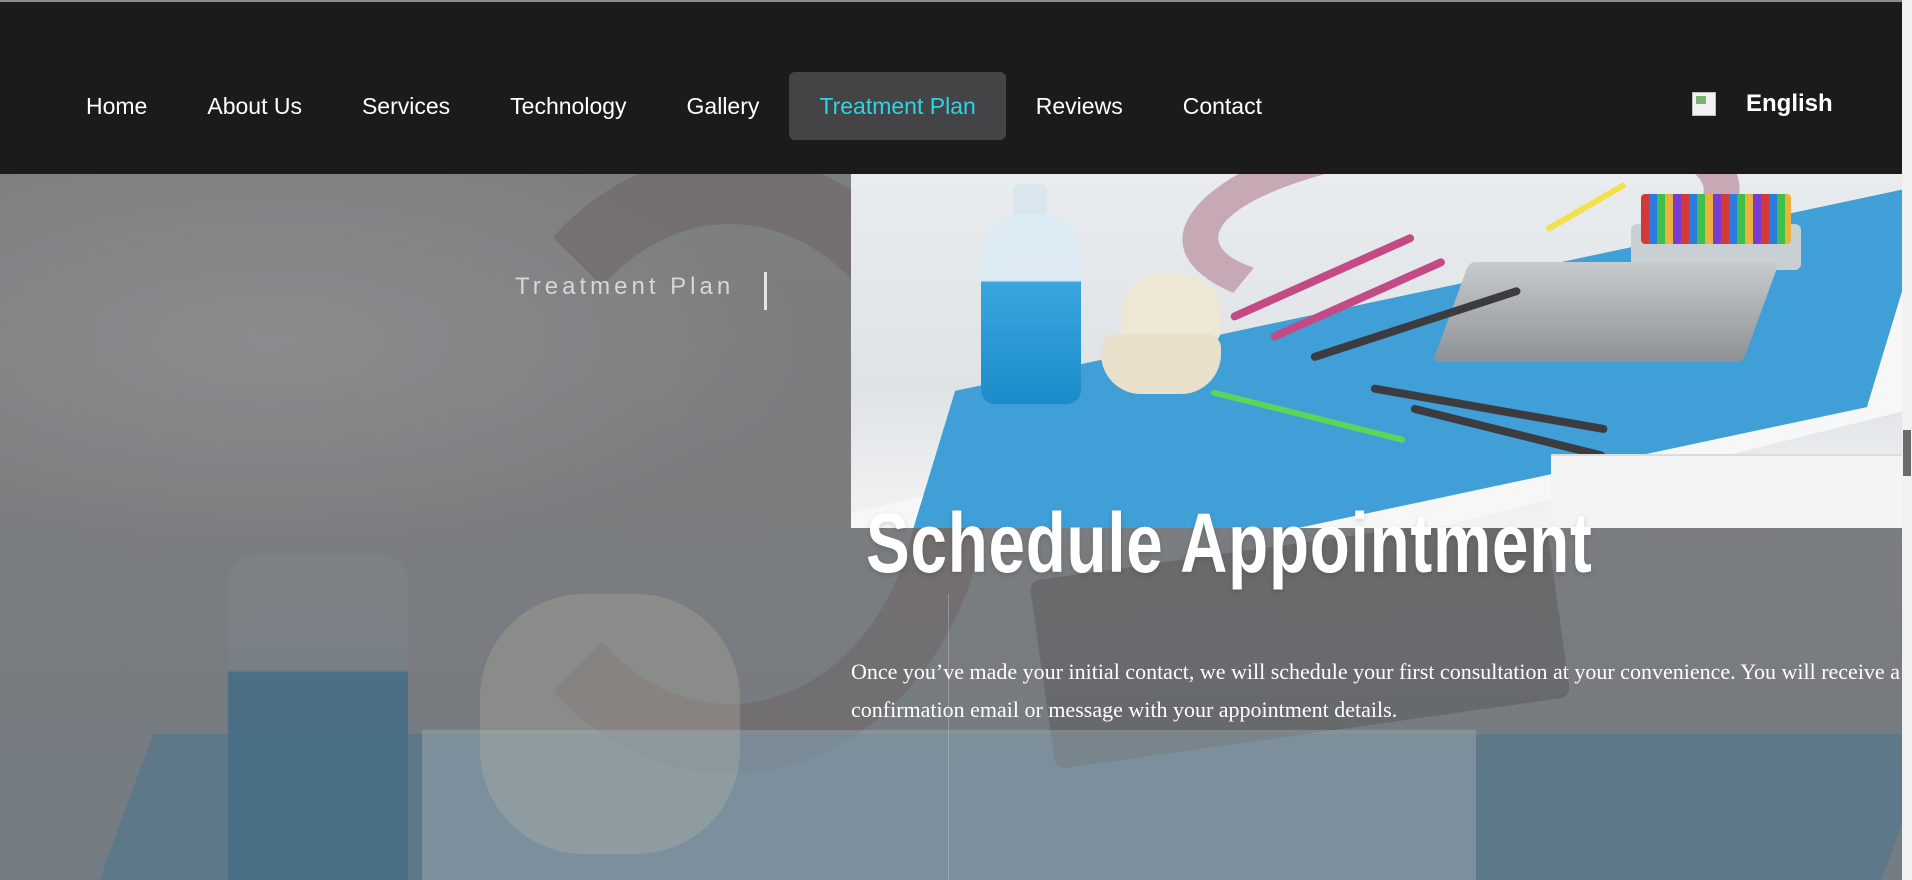 This screenshot has height=880, width=1912. I want to click on photo-dental-model-lower, so click(1161, 364).